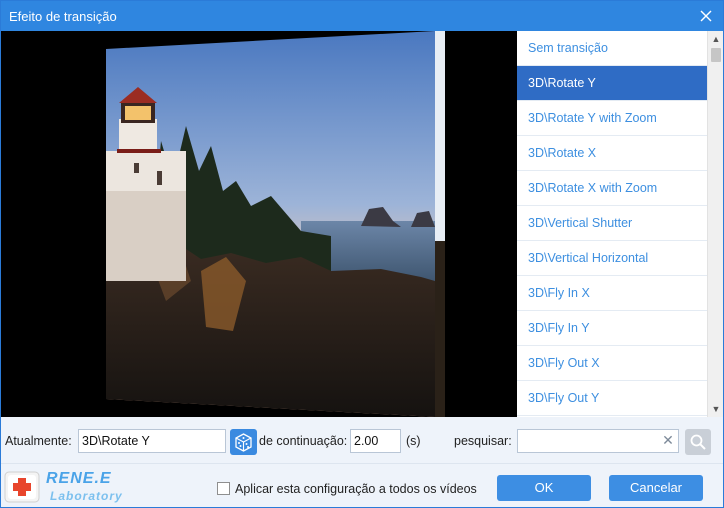 This screenshot has height=508, width=724. Describe the element at coordinates (656, 488) in the screenshot. I see `cancel-button: Cancelar` at that location.